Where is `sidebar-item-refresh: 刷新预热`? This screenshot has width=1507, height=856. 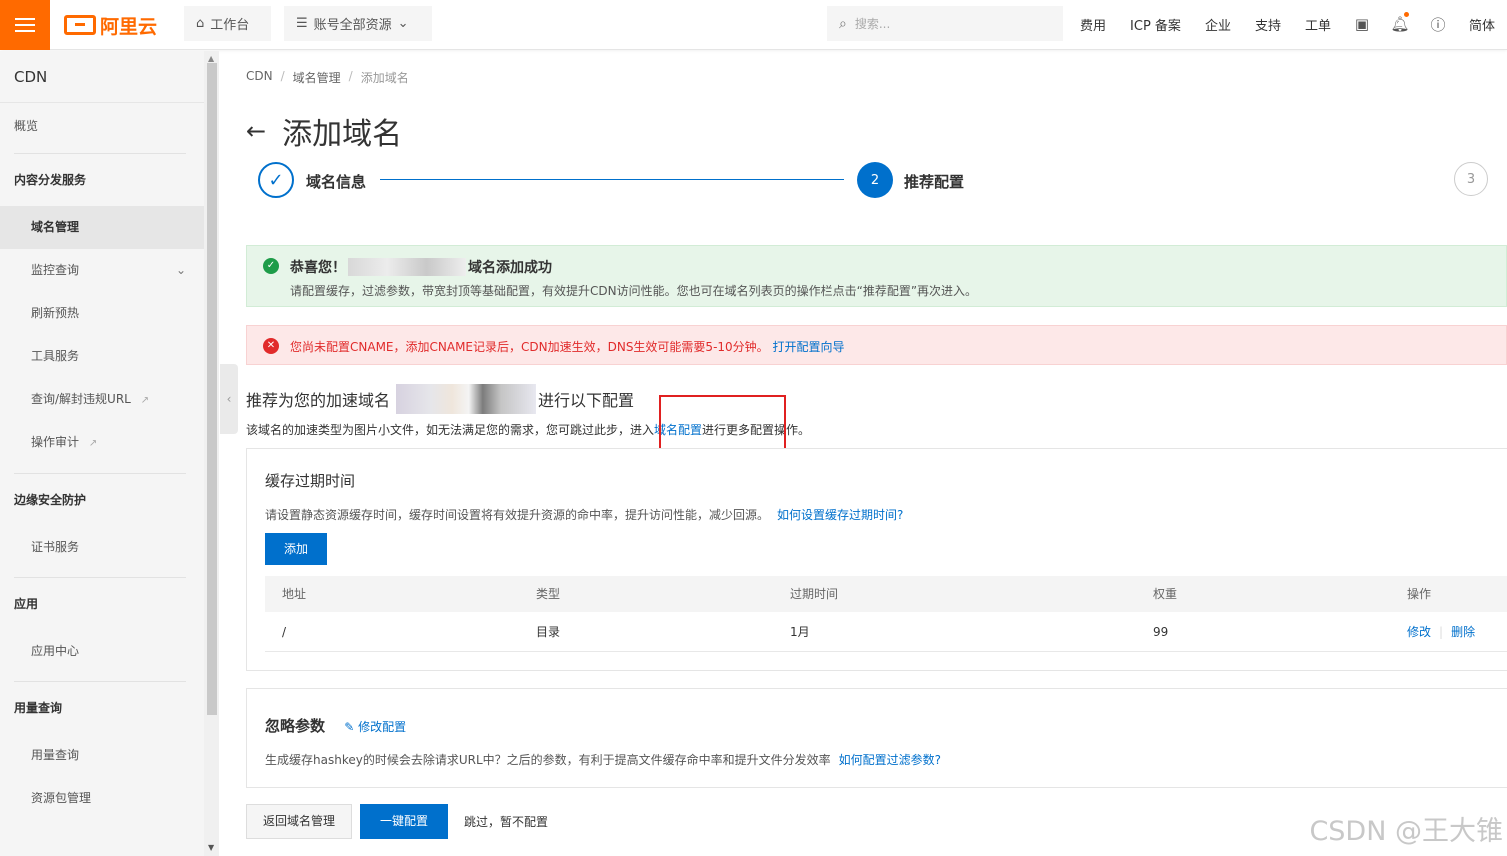
sidebar-item-refresh: 刷新预热 is located at coordinates (102, 313).